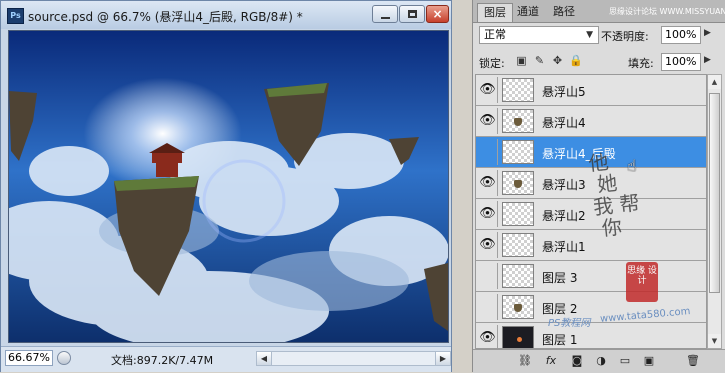 This screenshot has width=725, height=373. Describe the element at coordinates (165, 17) in the screenshot. I see `document-title: source.psd @ 66.7% (悬浮山4_后殿, RGB/8#) *` at that location.